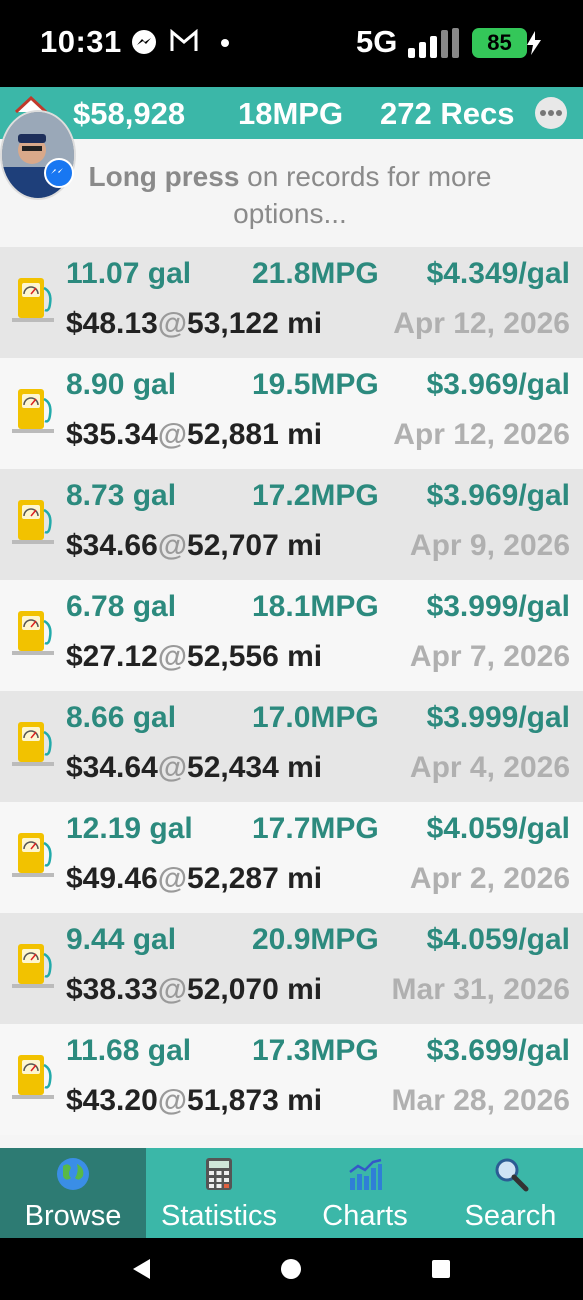  I want to click on record-odometer: 52,707 mi, so click(255, 545).